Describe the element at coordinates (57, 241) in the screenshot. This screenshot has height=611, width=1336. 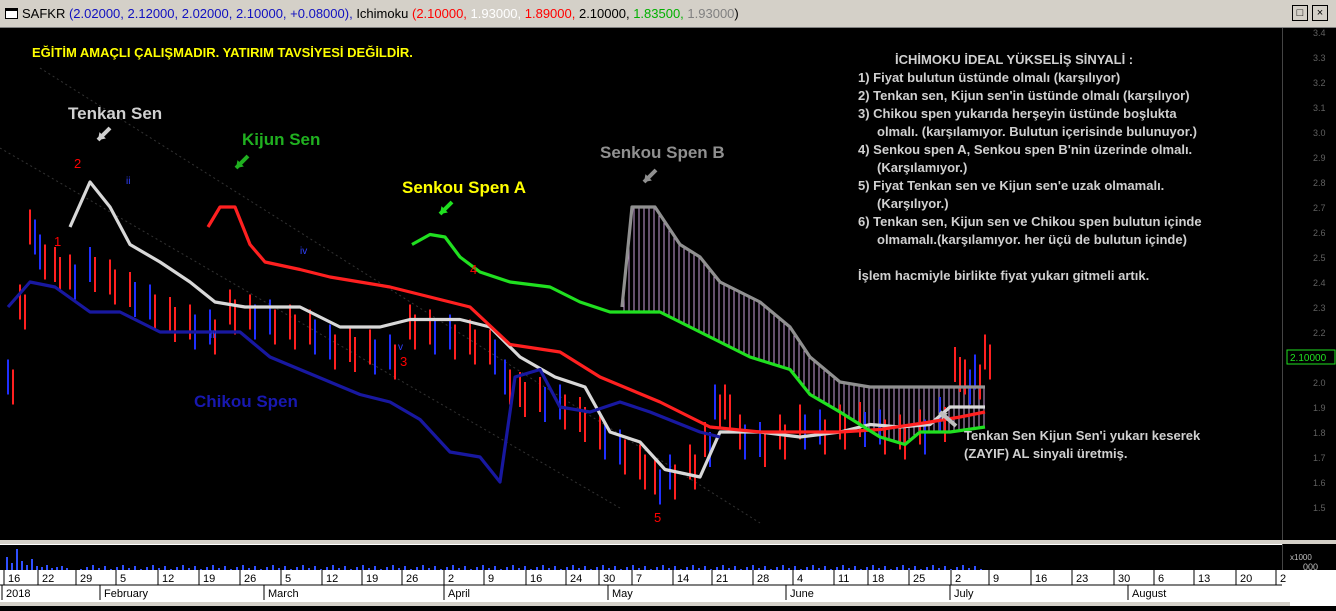
I see `wave-label: 1` at that location.